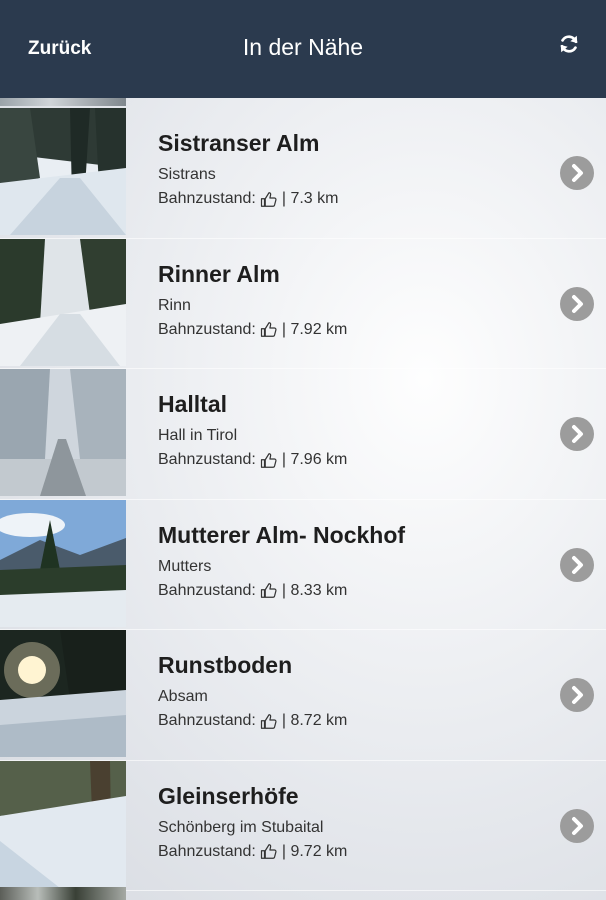 The width and height of the screenshot is (606, 900). I want to click on list-item: Rinner Alm Rinn Bahnzustand: | 7.92 km, so click(303, 303).